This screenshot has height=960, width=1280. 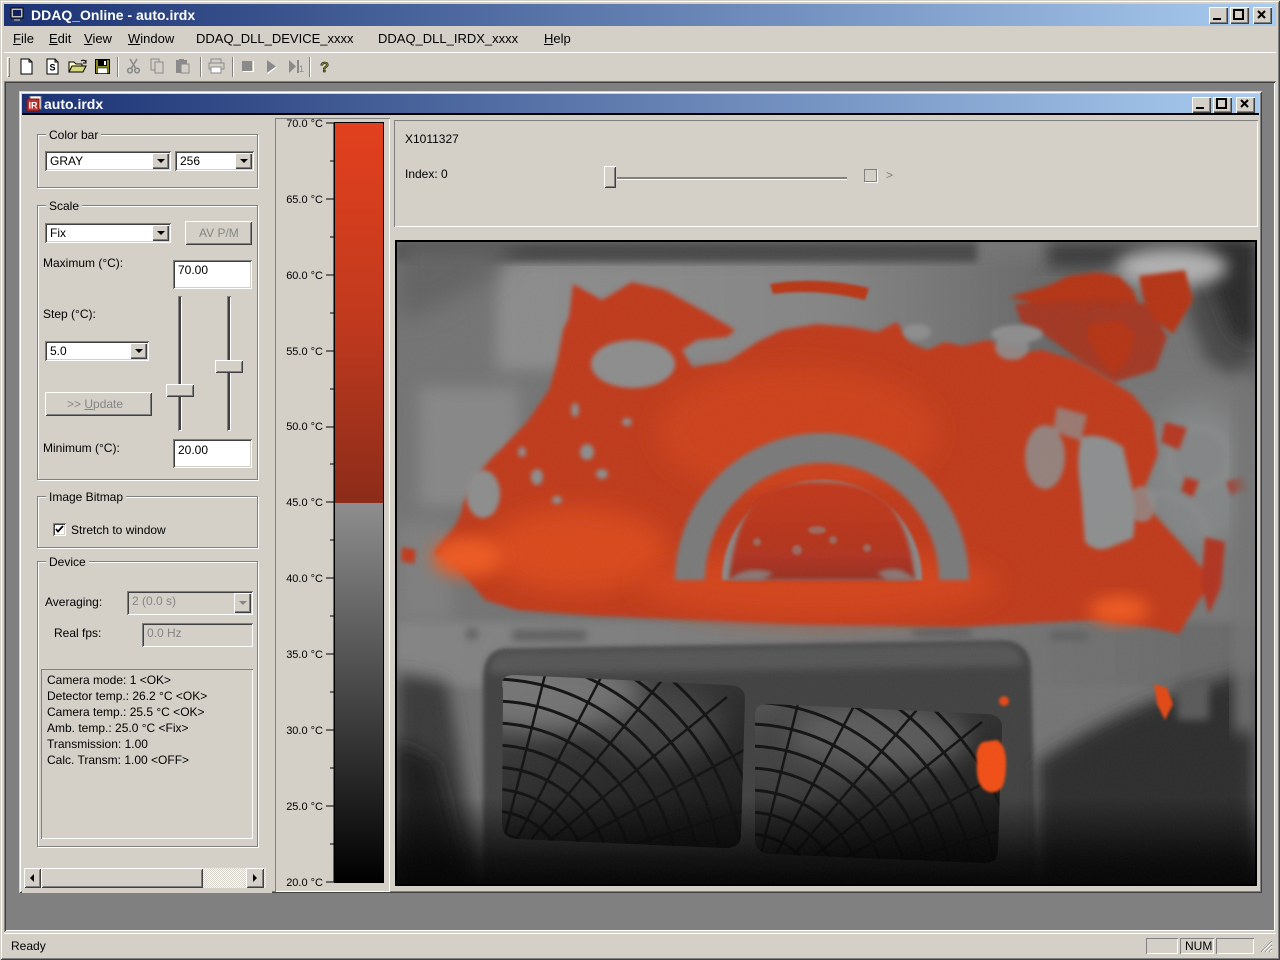 What do you see at coordinates (304, 503) in the screenshot?
I see `svg-text: 45.0 °C` at bounding box center [304, 503].